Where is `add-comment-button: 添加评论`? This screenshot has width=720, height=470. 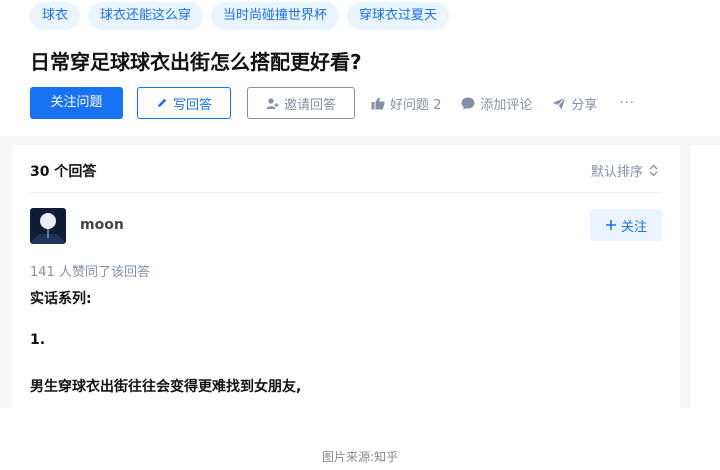
add-comment-button: 添加评论 is located at coordinates (496, 103).